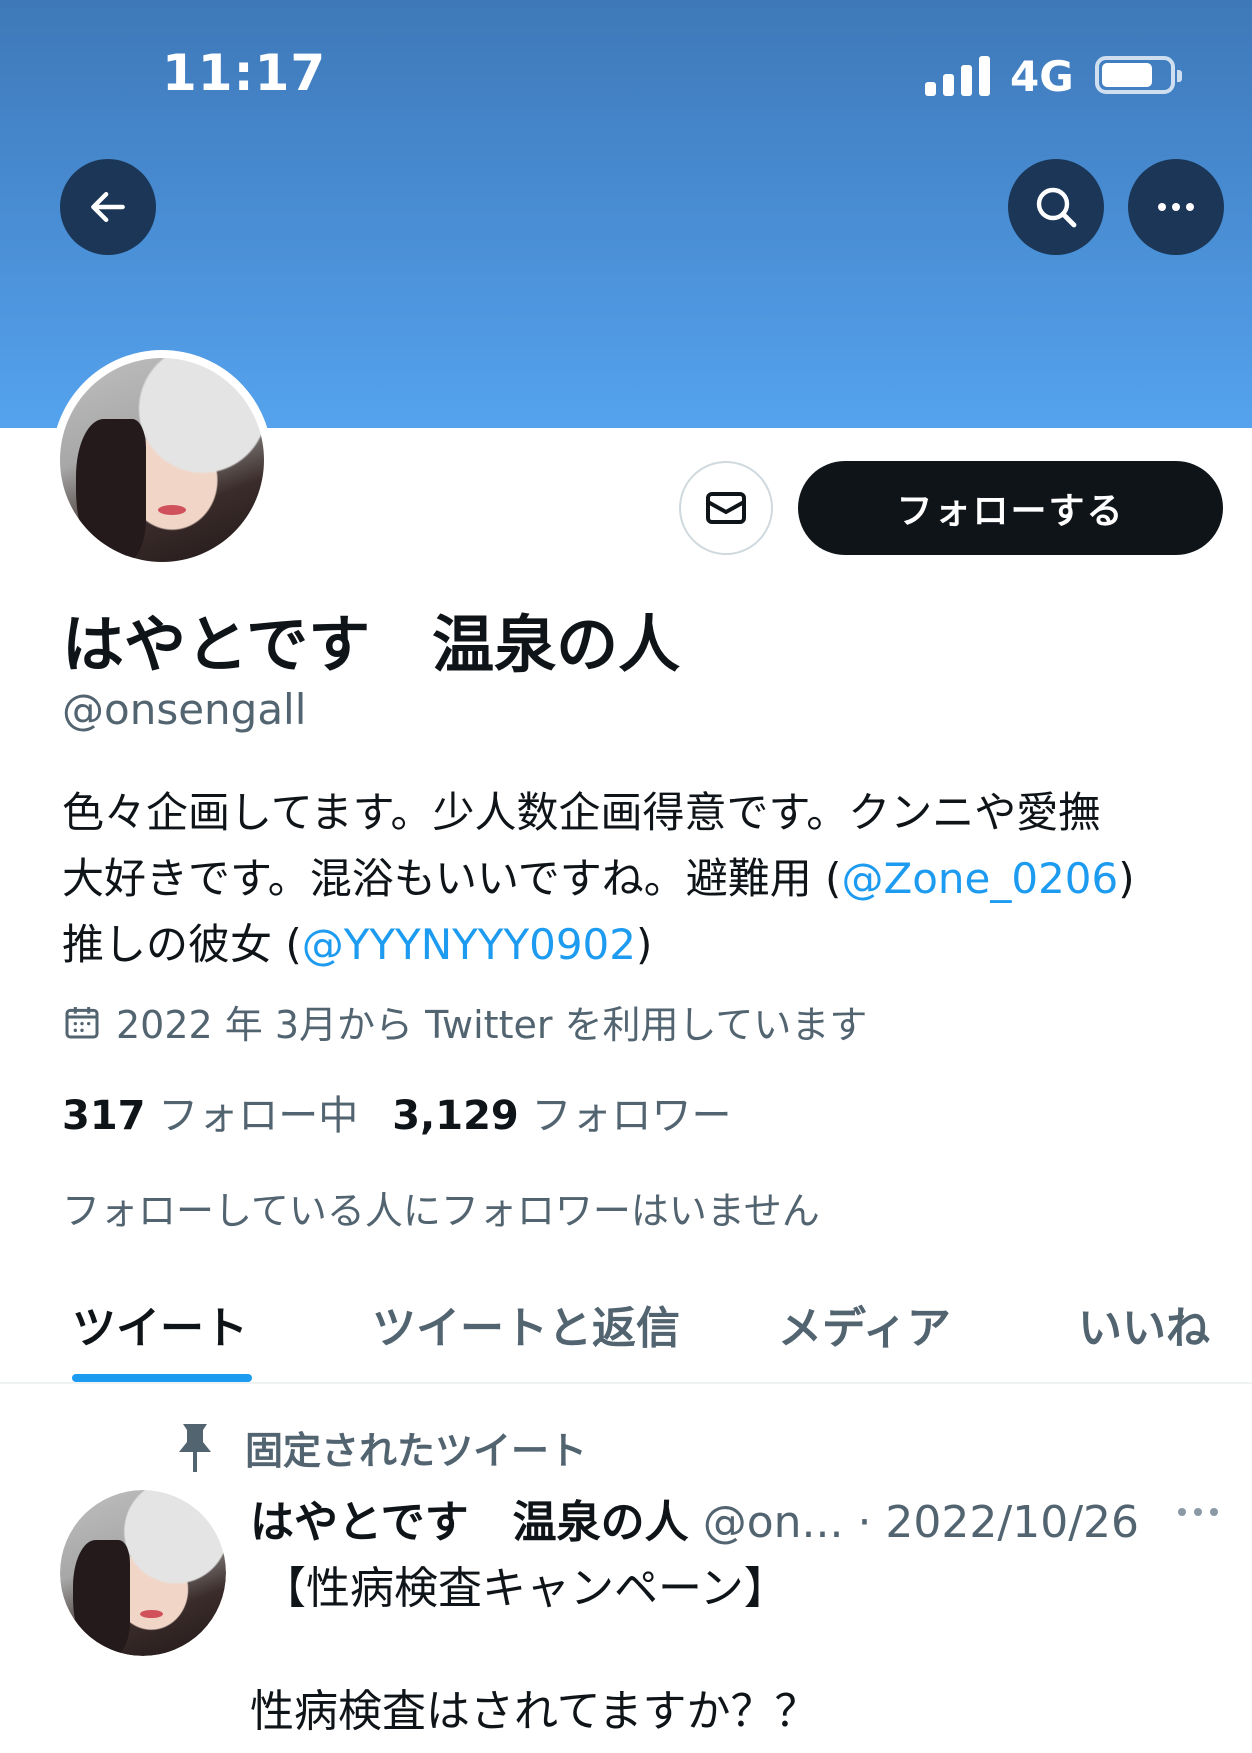 This screenshot has width=1252, height=1753. I want to click on more-button, so click(1176, 207).